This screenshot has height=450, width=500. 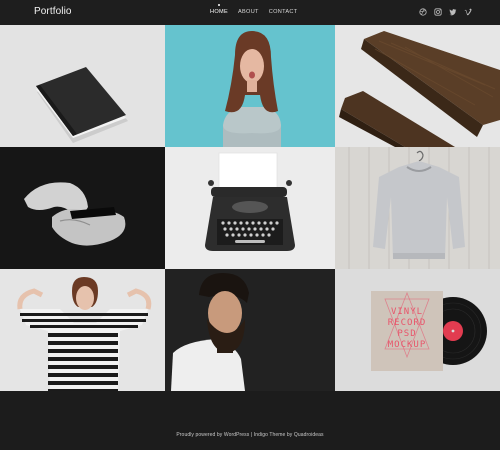 I want to click on main-nav: HOME ABOUT CONTACT, so click(x=259, y=9).